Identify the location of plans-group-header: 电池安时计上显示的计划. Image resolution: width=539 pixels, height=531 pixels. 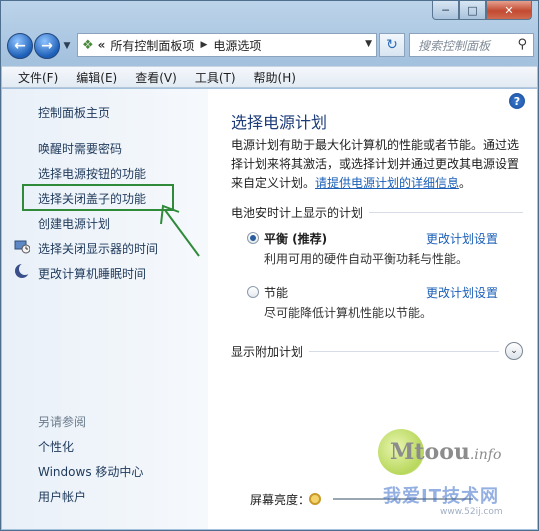
(377, 212).